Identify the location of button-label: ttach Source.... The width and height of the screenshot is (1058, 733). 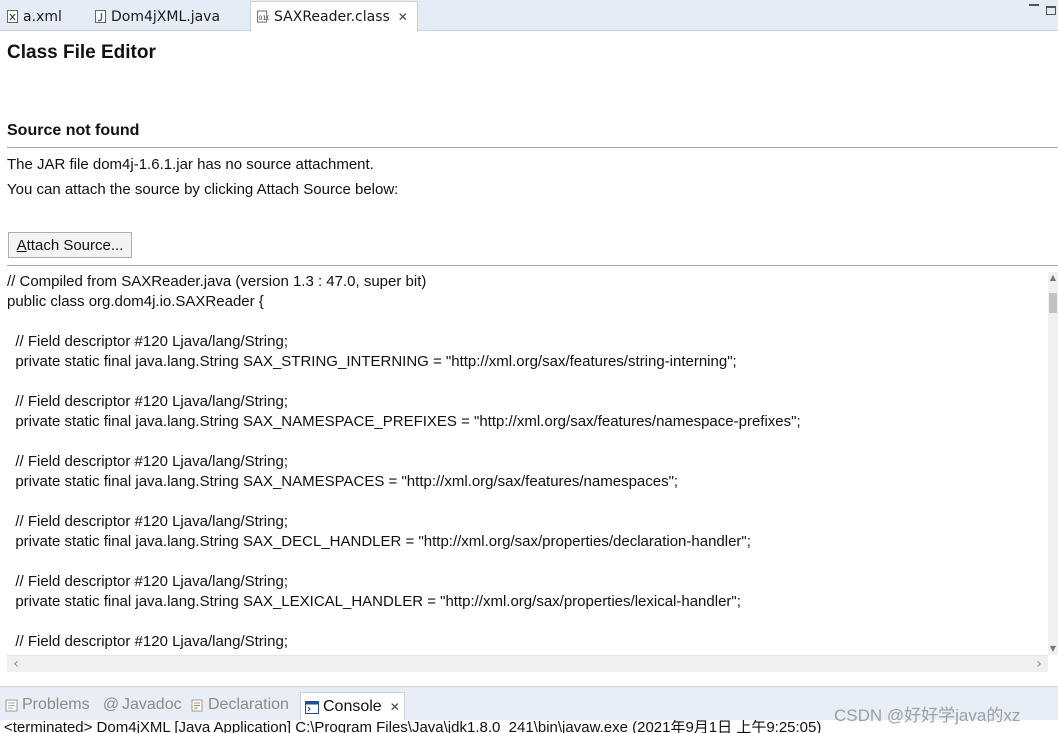
(75, 245).